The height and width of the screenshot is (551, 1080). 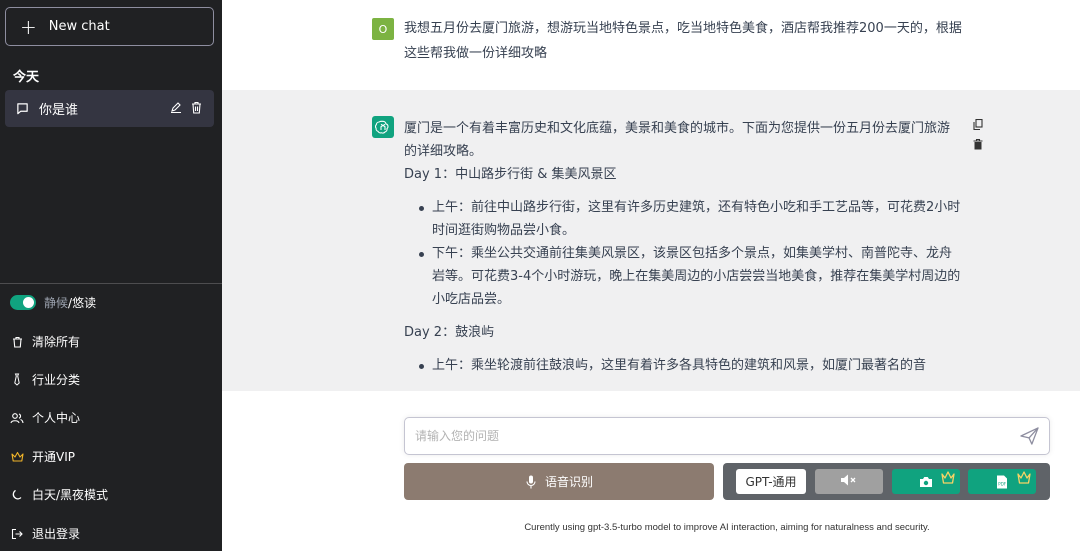 What do you see at coordinates (383, 127) in the screenshot?
I see `openai-logo-icon` at bounding box center [383, 127].